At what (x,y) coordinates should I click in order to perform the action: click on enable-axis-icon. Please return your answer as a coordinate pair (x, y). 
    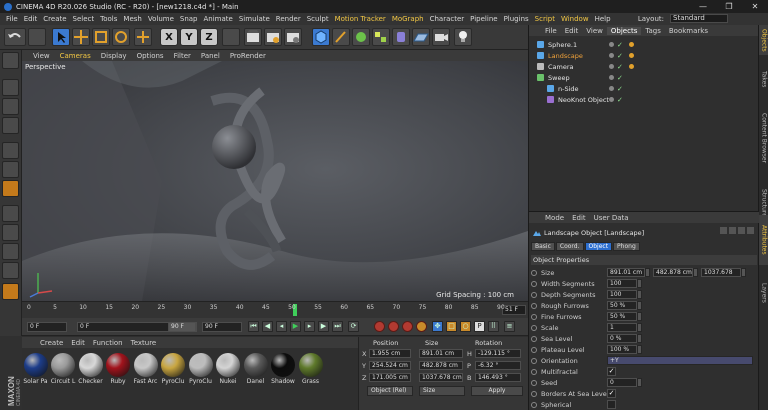
    Looking at the image, I should click on (10, 213).